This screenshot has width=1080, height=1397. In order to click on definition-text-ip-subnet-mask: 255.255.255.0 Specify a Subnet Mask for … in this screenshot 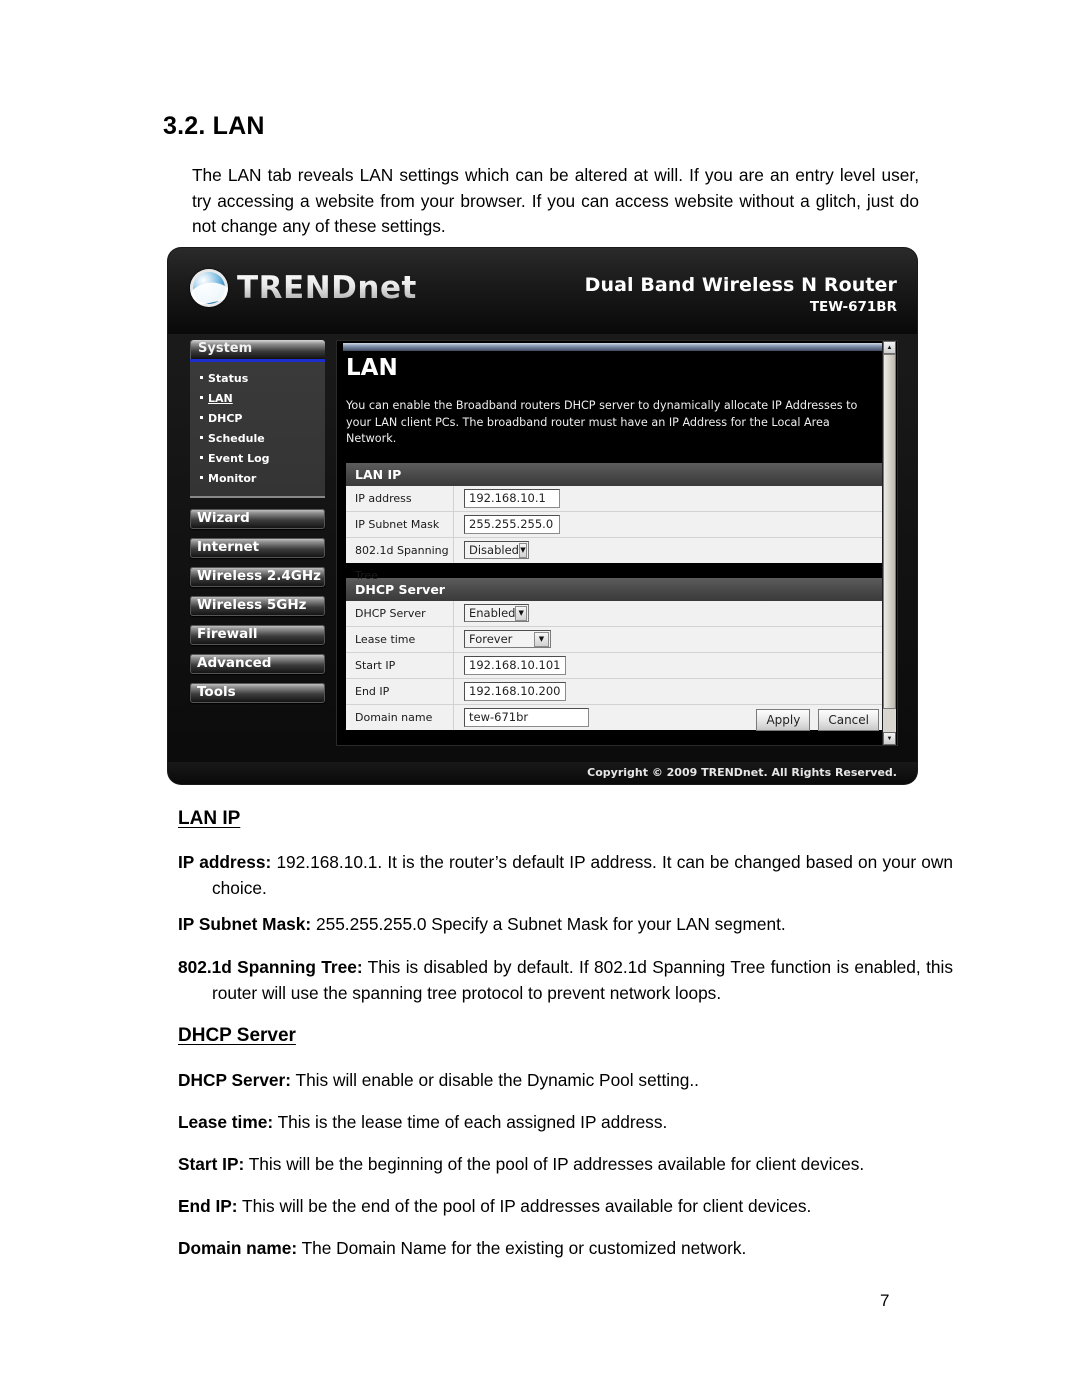, I will do `click(548, 924)`.